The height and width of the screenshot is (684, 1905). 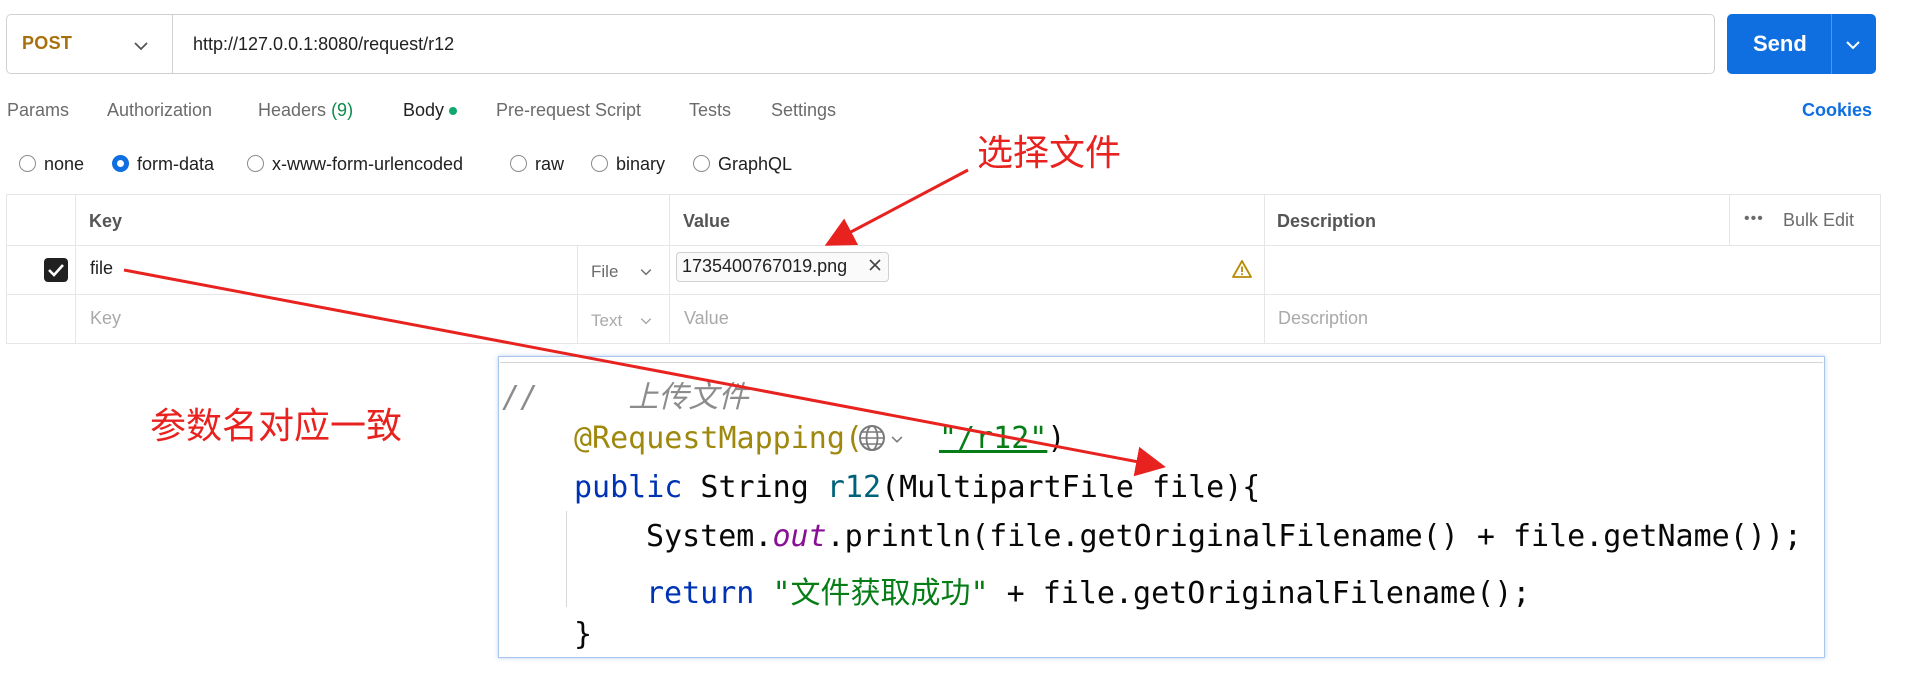 I want to click on value-placeholder: Value, so click(x=706, y=318).